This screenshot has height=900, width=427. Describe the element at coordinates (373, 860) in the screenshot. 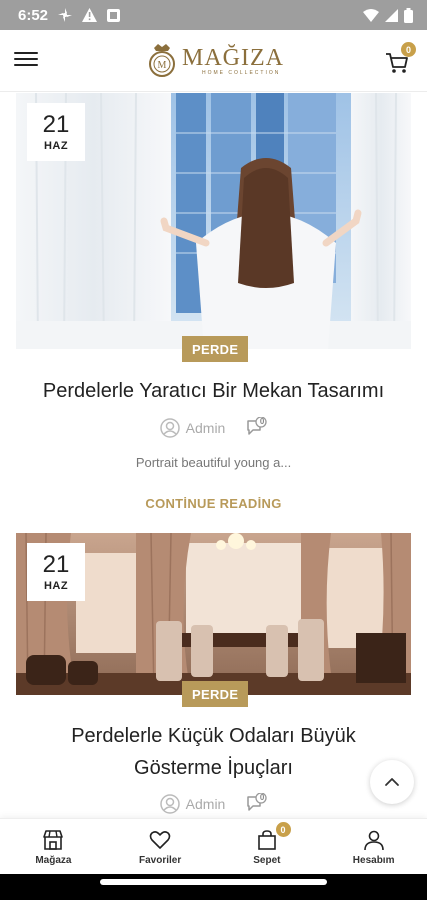

I see `nav-label-account: Hesabım` at that location.